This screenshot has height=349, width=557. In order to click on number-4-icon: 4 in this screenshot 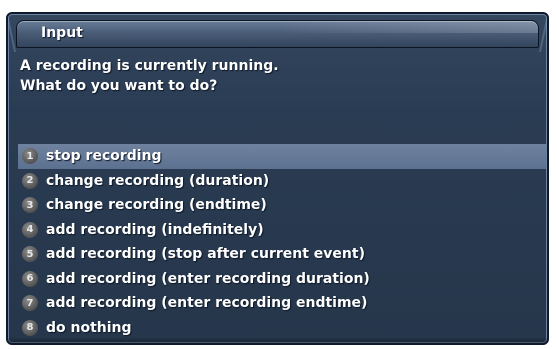, I will do `click(30, 229)`.